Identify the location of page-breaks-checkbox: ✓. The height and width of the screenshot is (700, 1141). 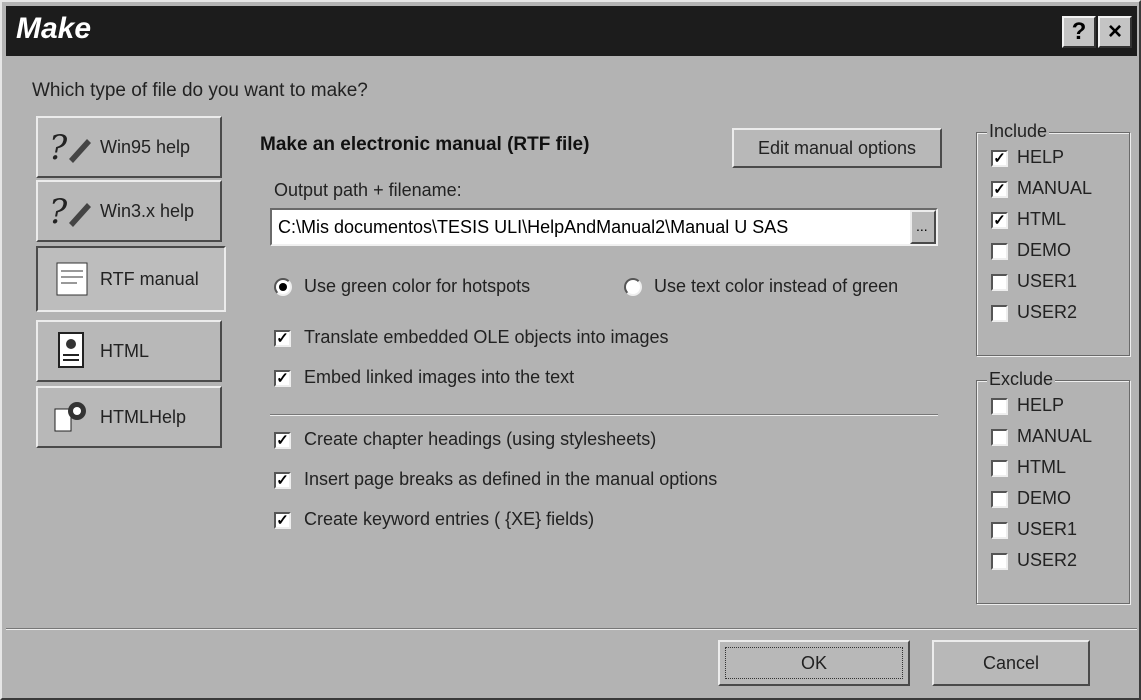
(282, 480).